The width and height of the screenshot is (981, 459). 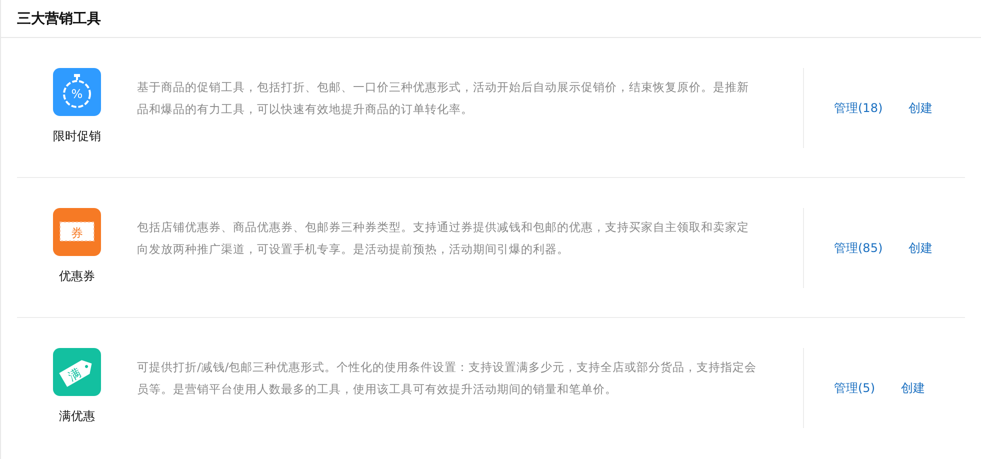 What do you see at coordinates (854, 388) in the screenshot?
I see `manage-link: 管理(5)` at bounding box center [854, 388].